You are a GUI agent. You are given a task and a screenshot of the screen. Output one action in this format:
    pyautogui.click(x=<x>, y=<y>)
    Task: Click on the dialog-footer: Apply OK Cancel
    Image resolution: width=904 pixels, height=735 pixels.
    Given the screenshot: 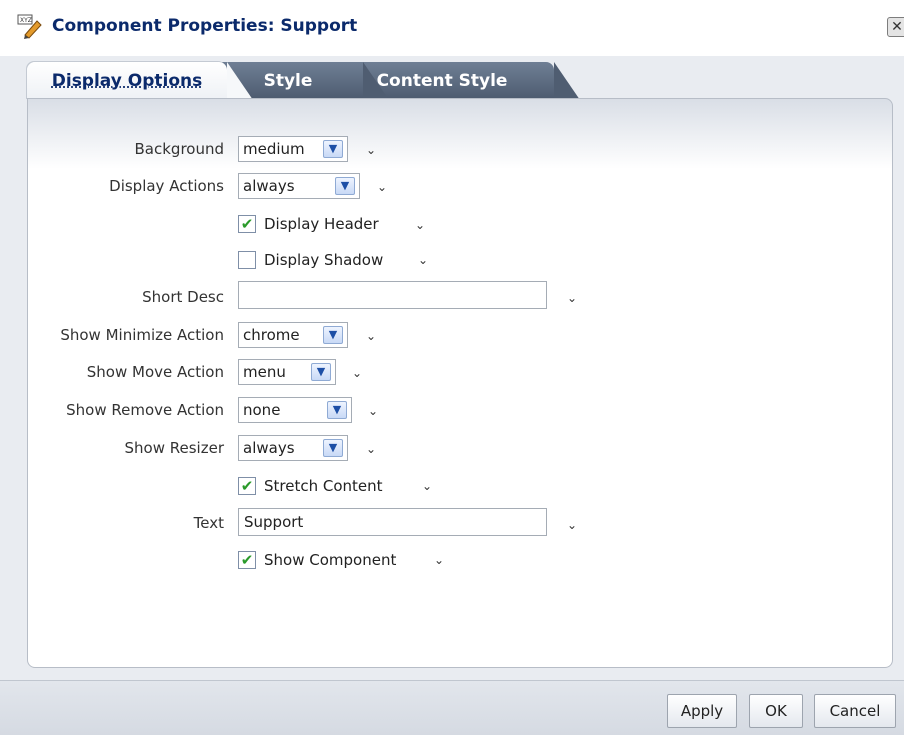 What is the action you would take?
    pyautogui.click(x=452, y=707)
    